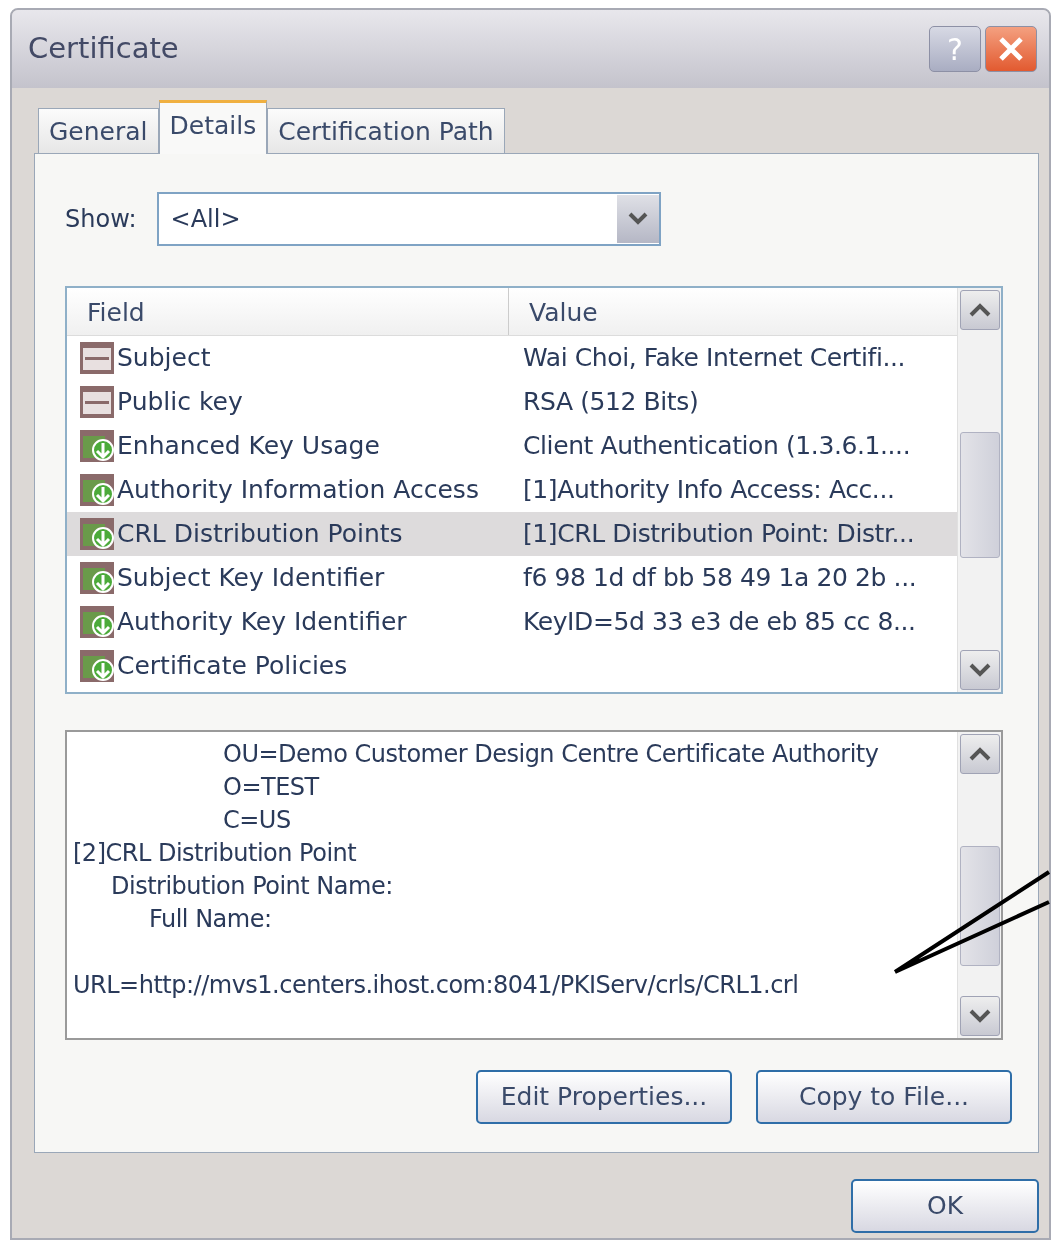 The width and height of the screenshot is (1051, 1248). I want to click on tab: Certification Path, so click(386, 131).